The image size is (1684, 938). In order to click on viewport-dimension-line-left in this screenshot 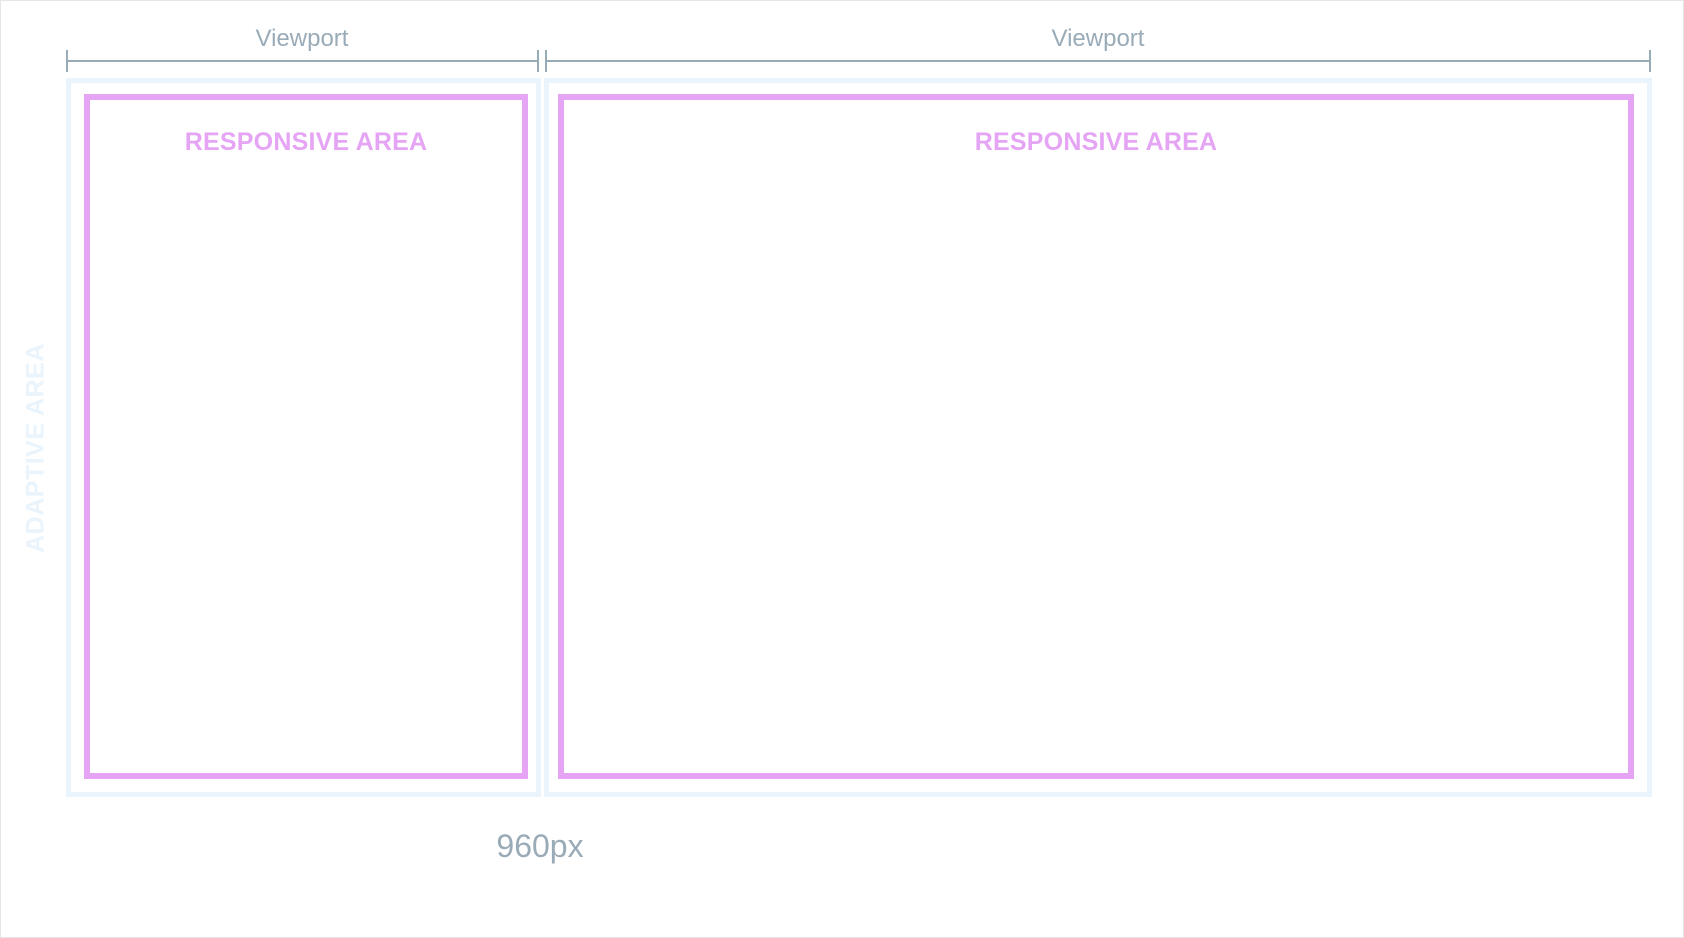, I will do `click(302, 61)`.